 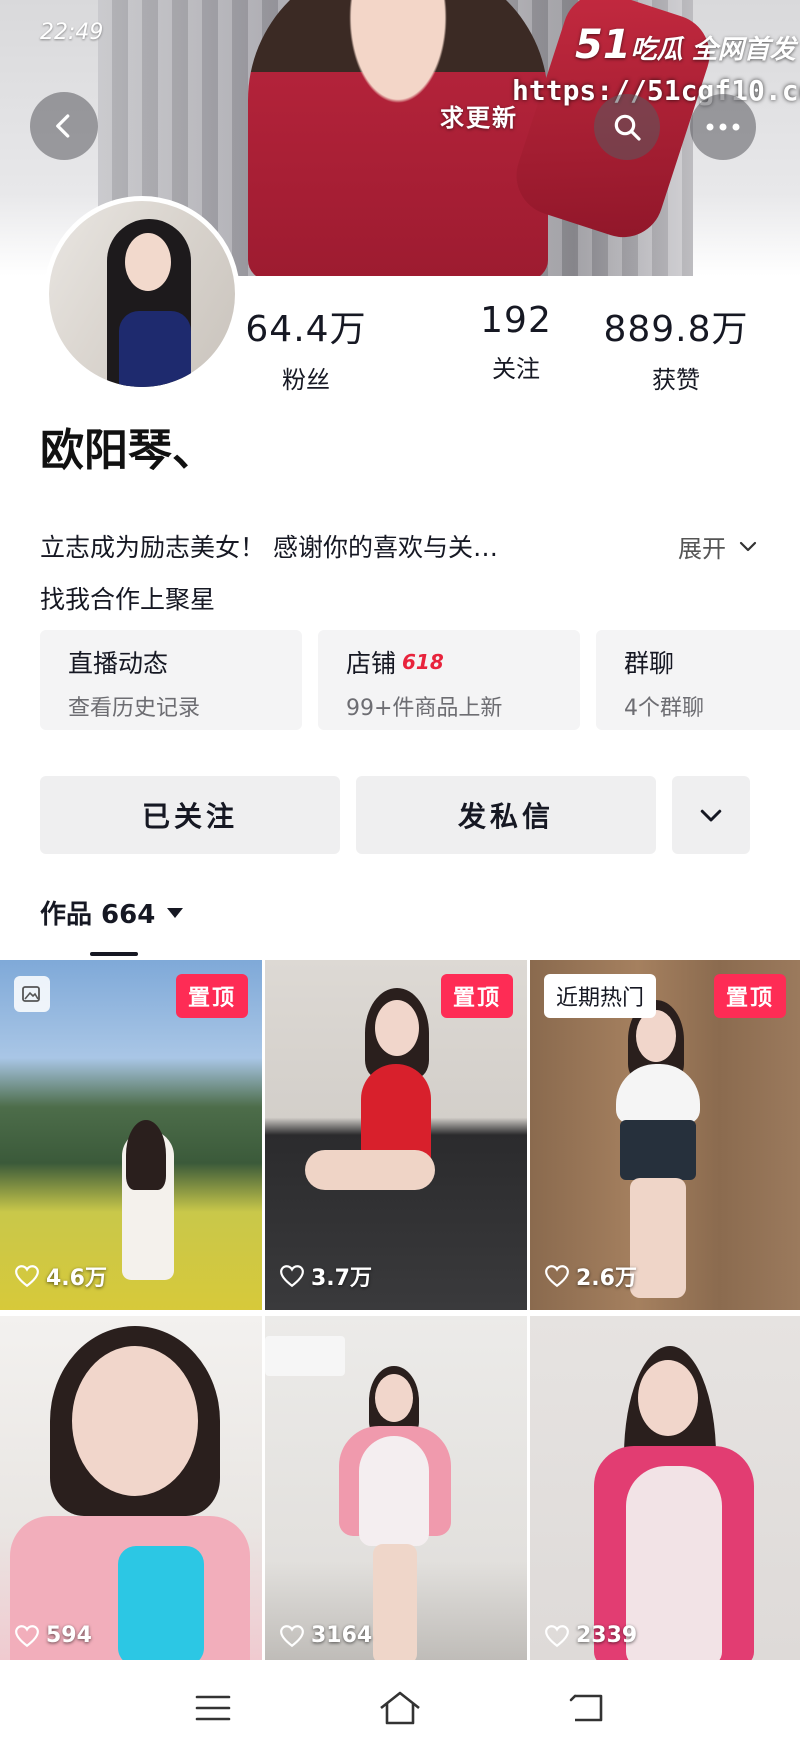 What do you see at coordinates (32, 994) in the screenshot?
I see `photo-album-icon` at bounding box center [32, 994].